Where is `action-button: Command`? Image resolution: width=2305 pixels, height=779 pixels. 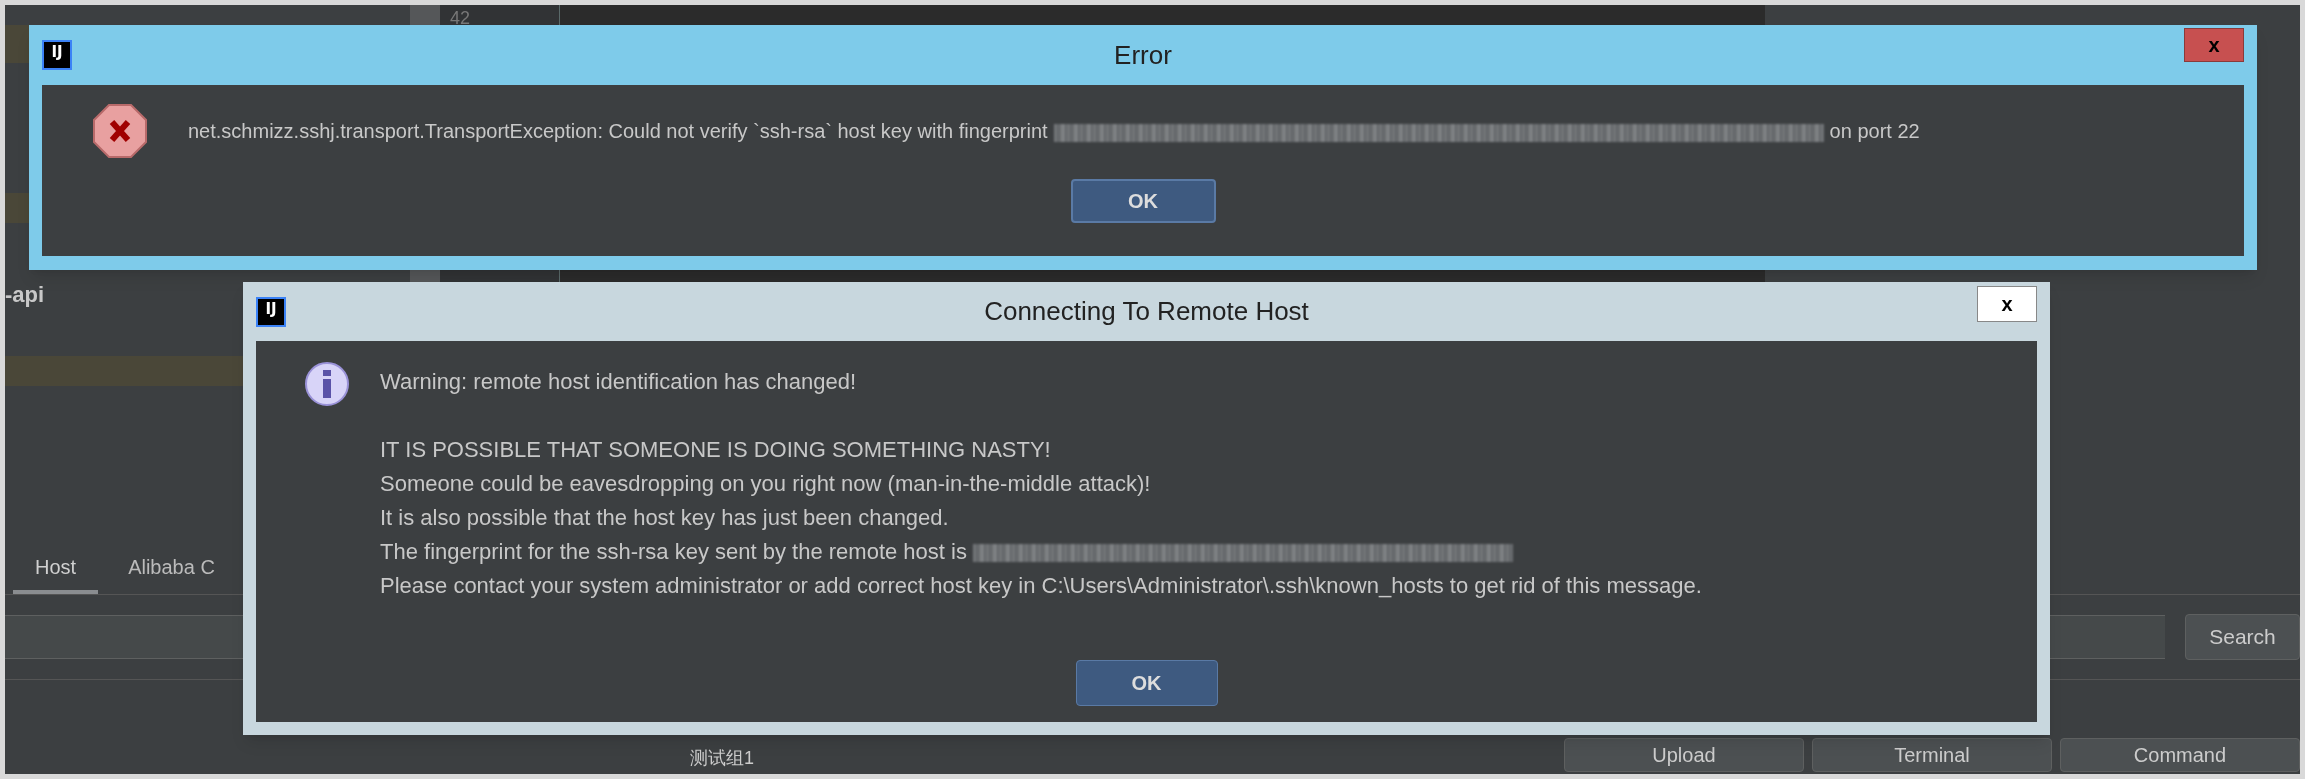
action-button: Command is located at coordinates (2180, 755).